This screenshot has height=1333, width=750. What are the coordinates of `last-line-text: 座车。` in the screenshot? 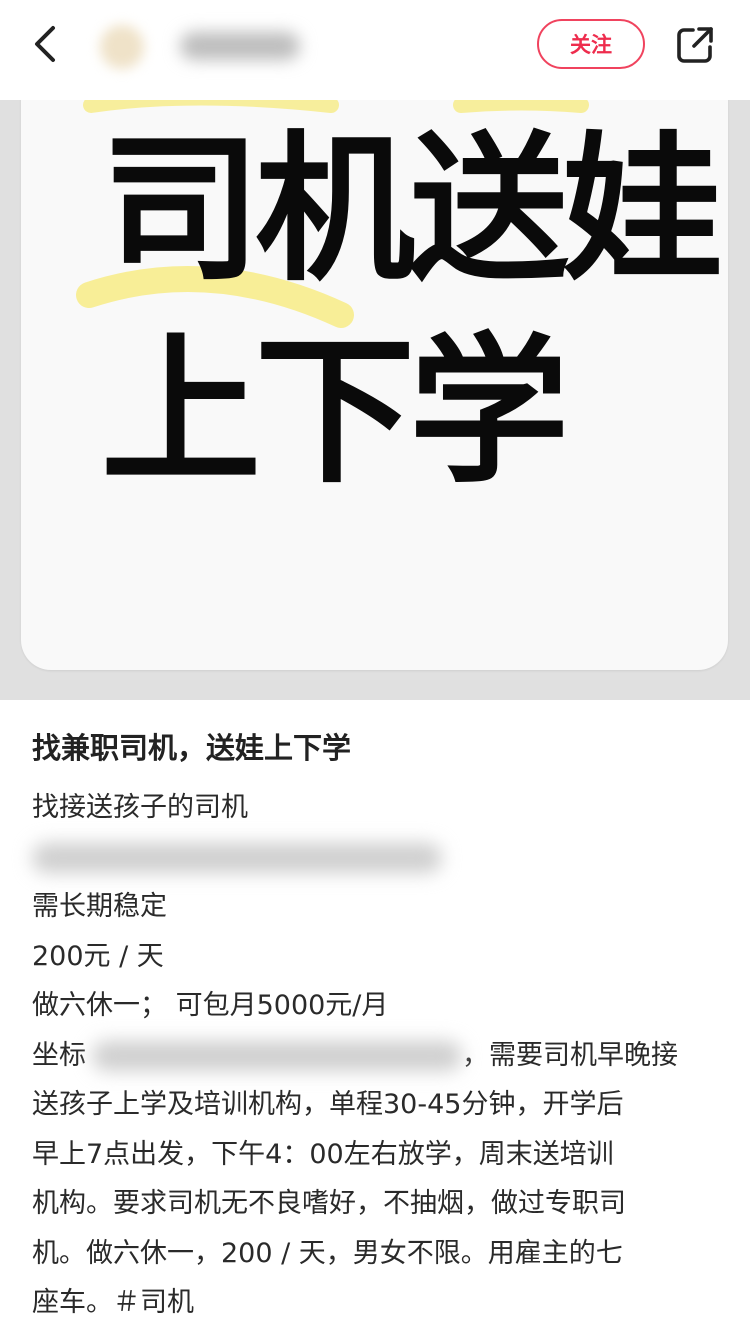 It's located at (72, 1302).